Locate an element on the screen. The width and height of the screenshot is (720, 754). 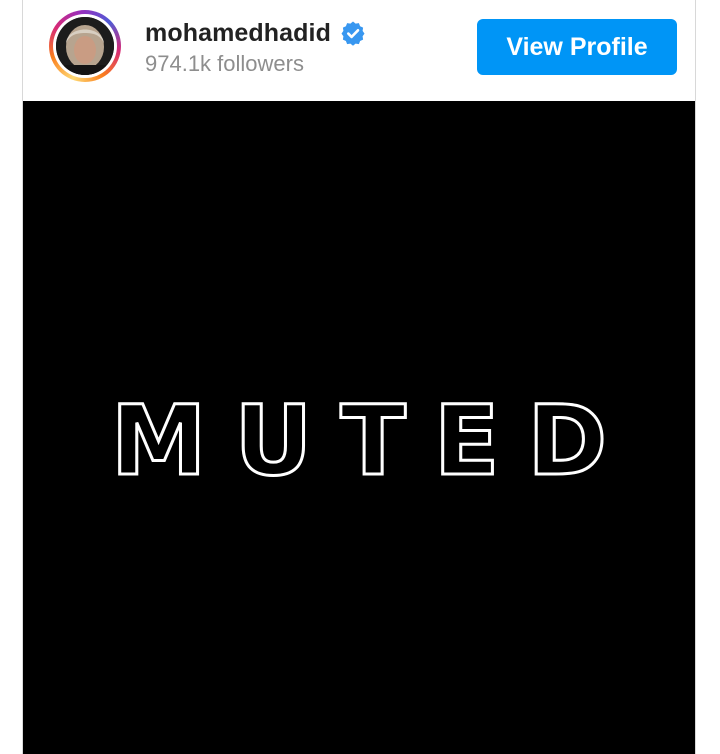
profile-photo is located at coordinates (85, 46).